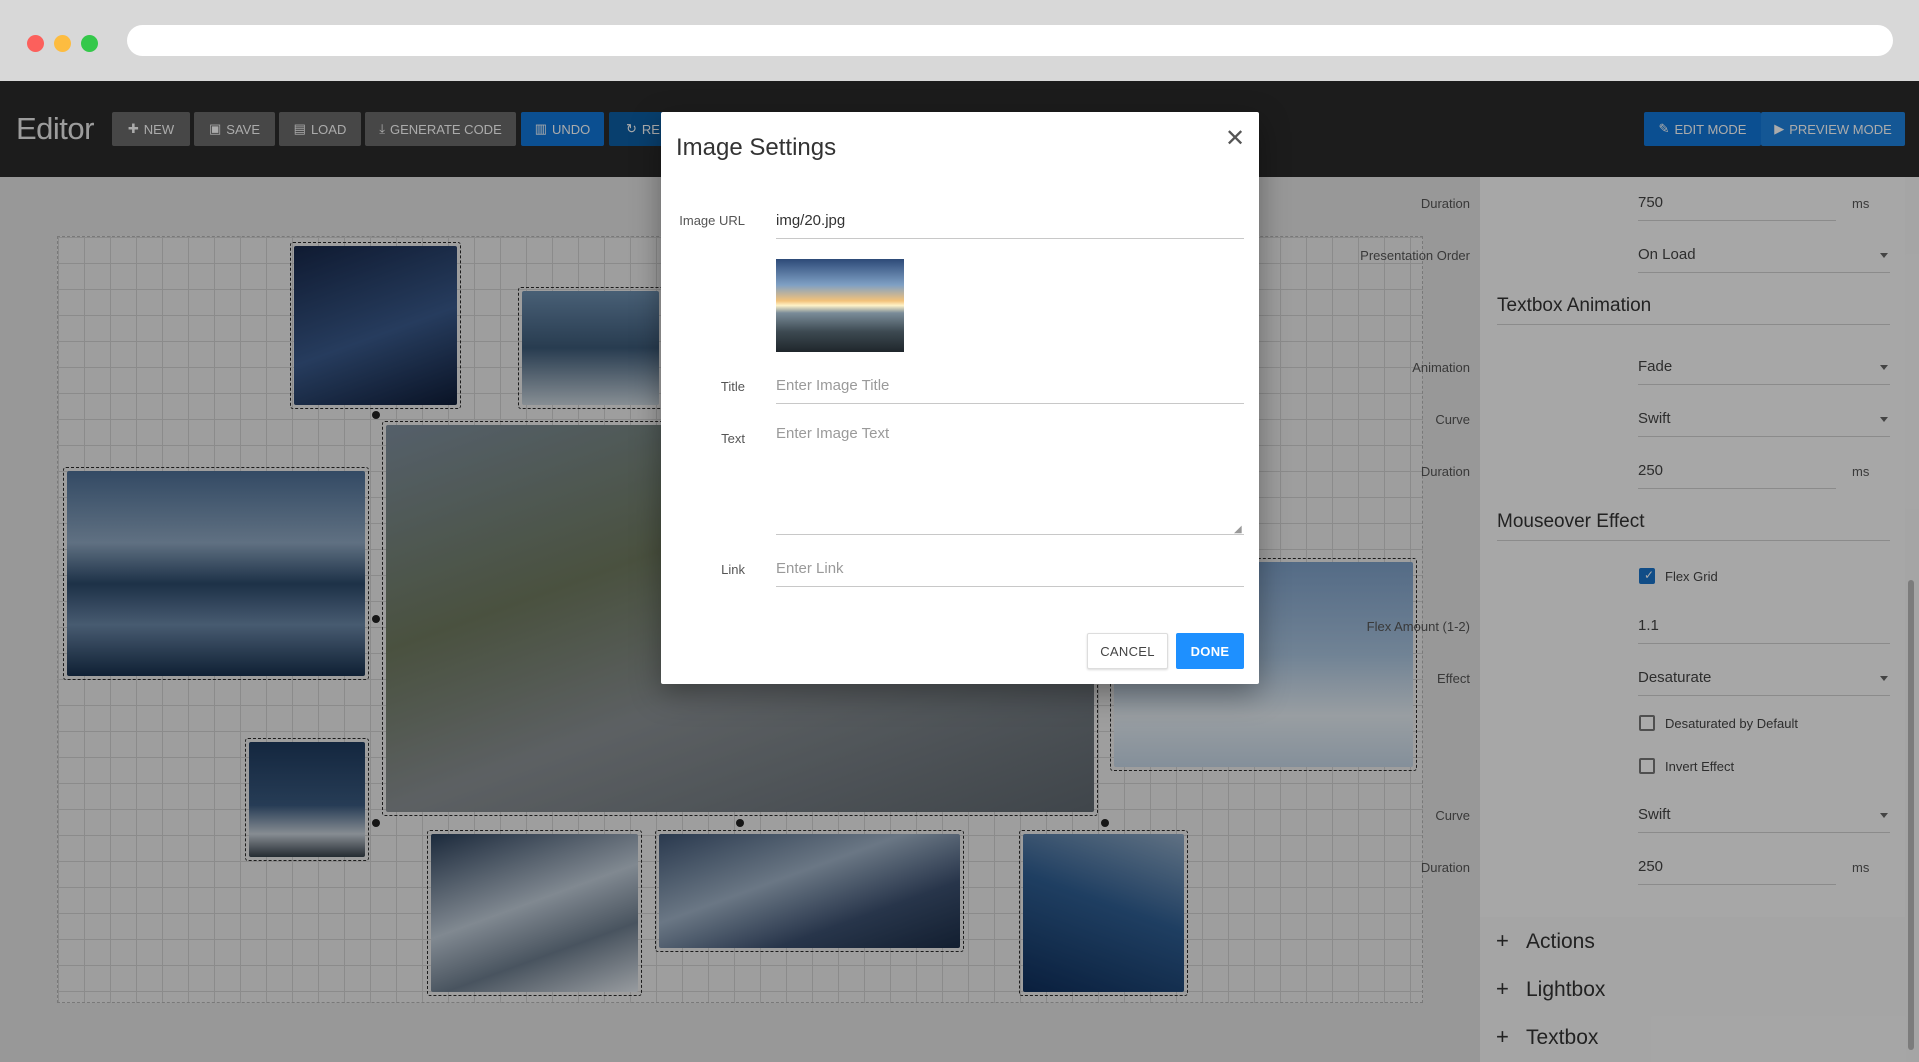  Describe the element at coordinates (1127, 651) in the screenshot. I see `cancel-button: CANCEL` at that location.